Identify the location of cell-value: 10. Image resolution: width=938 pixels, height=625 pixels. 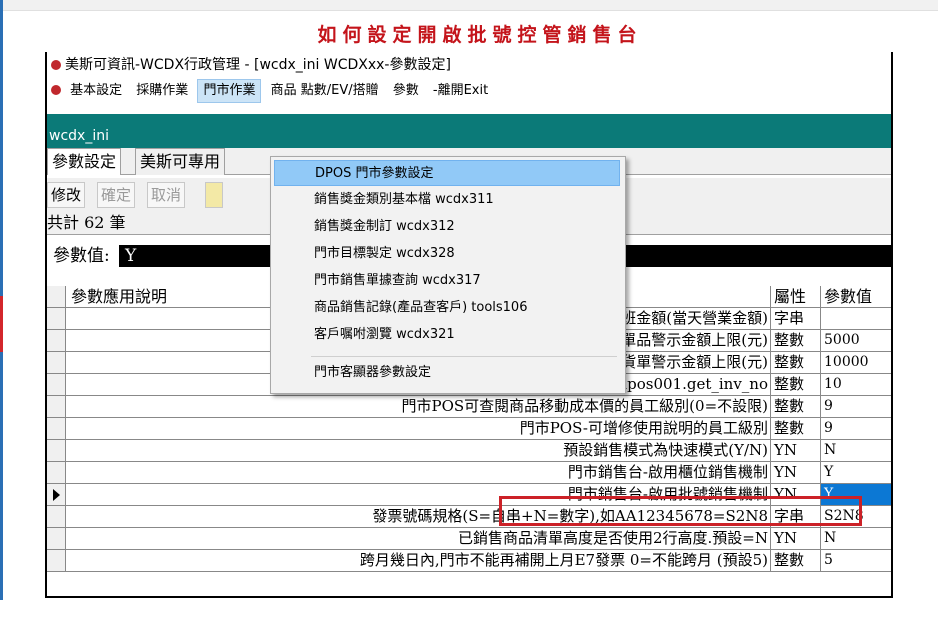
(856, 384).